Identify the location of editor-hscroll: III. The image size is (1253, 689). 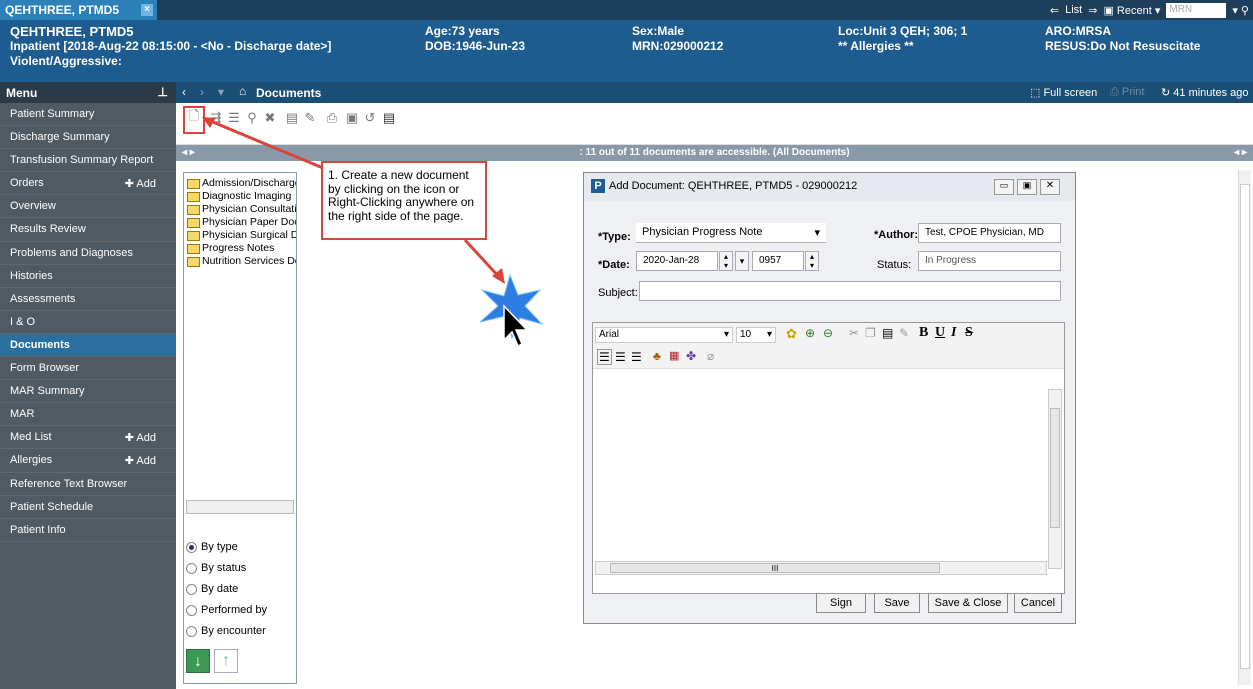
(821, 568).